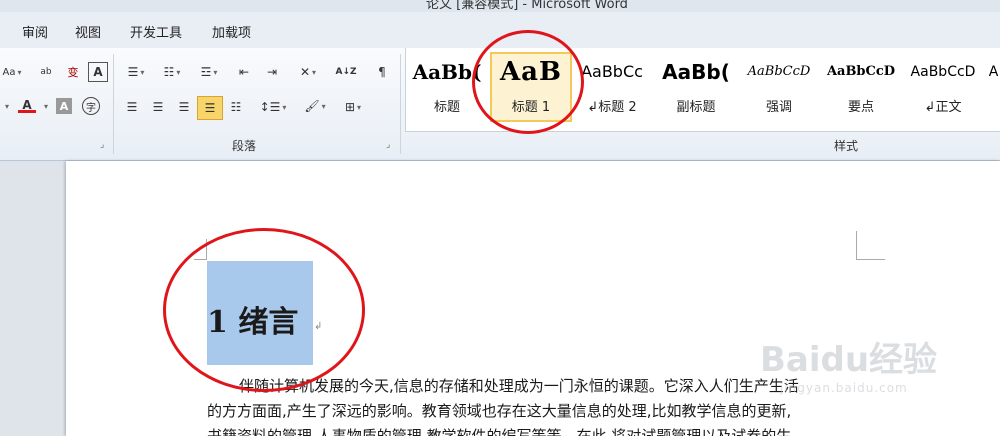 This screenshot has width=1000, height=436. What do you see at coordinates (447, 87) in the screenshot?
I see `style-title: AaBb( 标题` at bounding box center [447, 87].